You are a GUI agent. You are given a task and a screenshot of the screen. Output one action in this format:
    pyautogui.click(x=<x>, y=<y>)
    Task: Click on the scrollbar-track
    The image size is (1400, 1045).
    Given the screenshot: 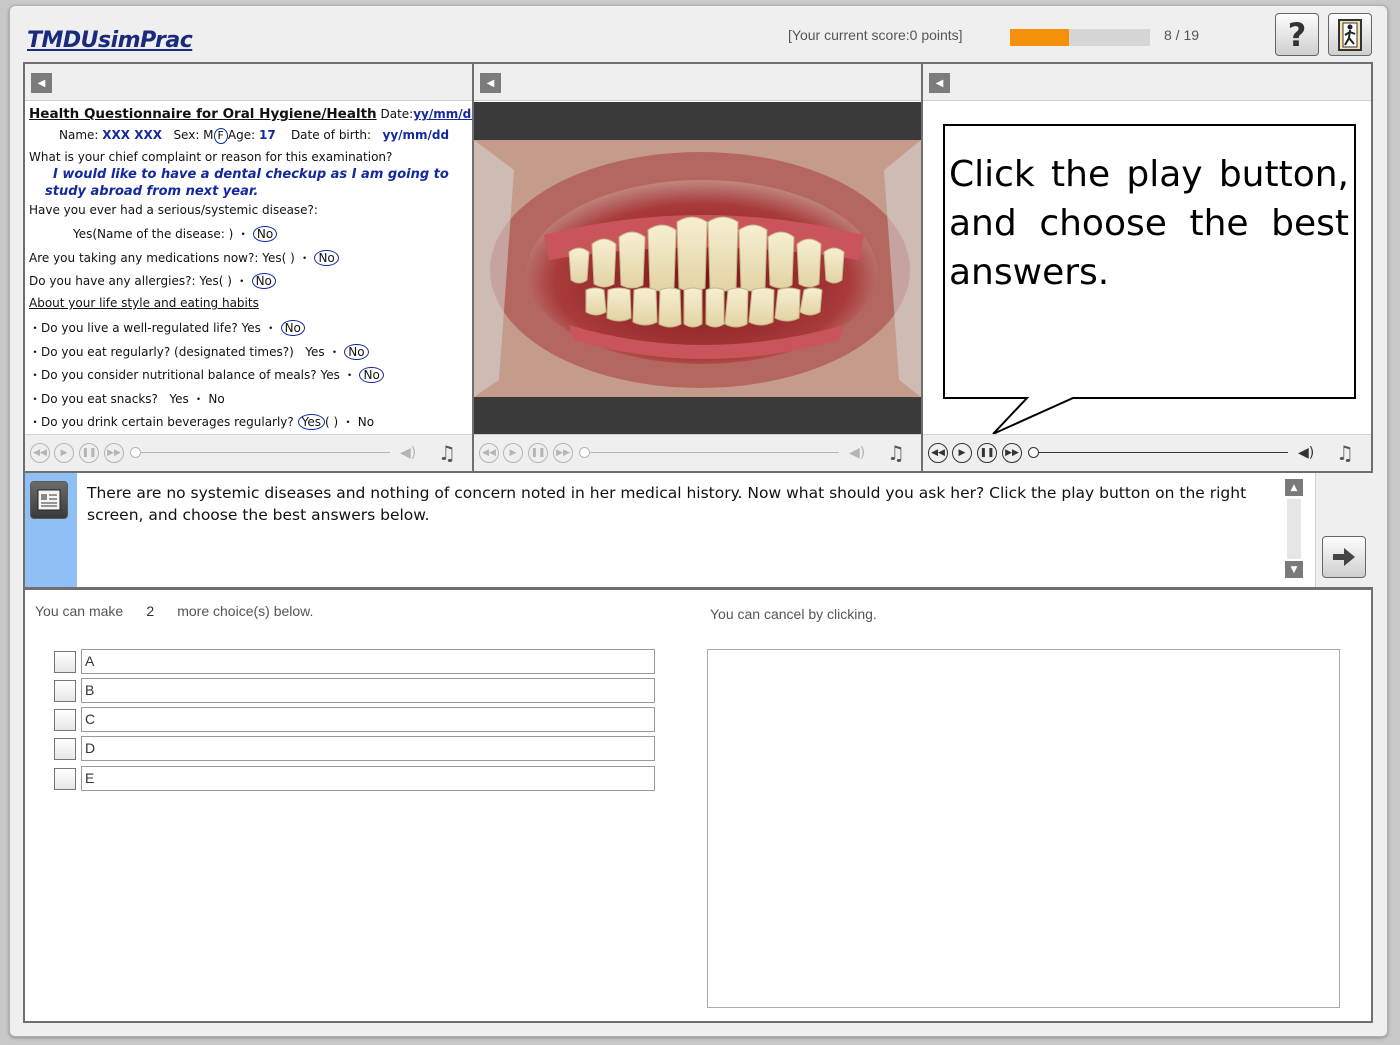 What is the action you would take?
    pyautogui.click(x=1294, y=529)
    